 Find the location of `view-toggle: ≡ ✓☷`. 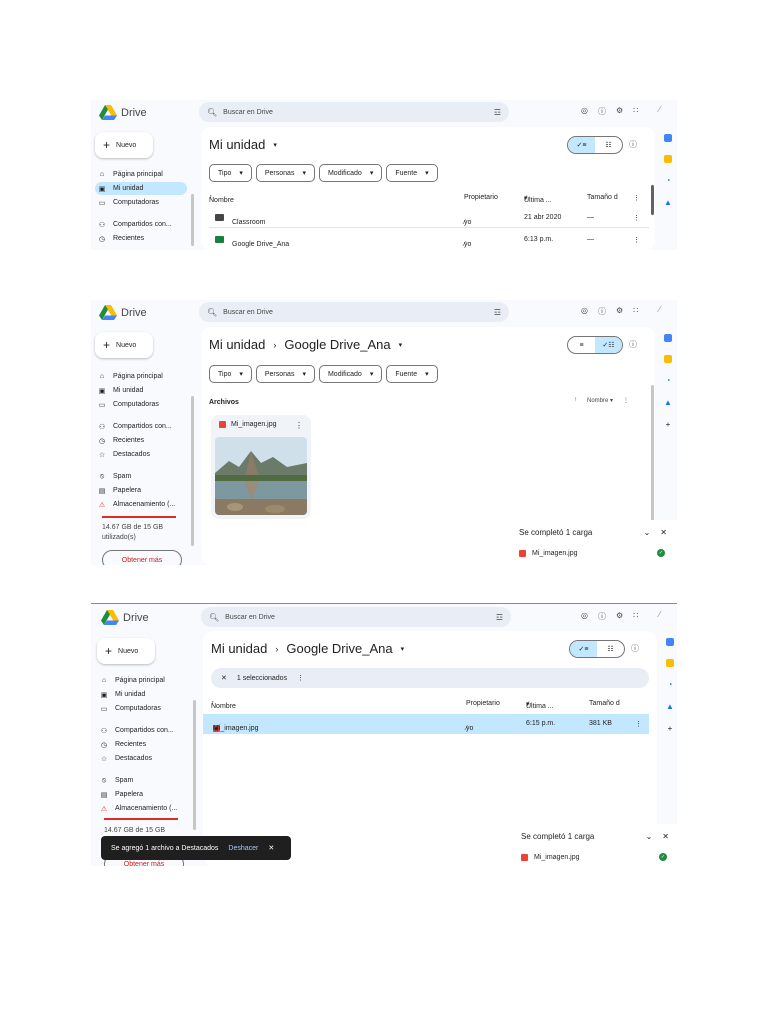

view-toggle: ≡ ✓☷ is located at coordinates (595, 345).